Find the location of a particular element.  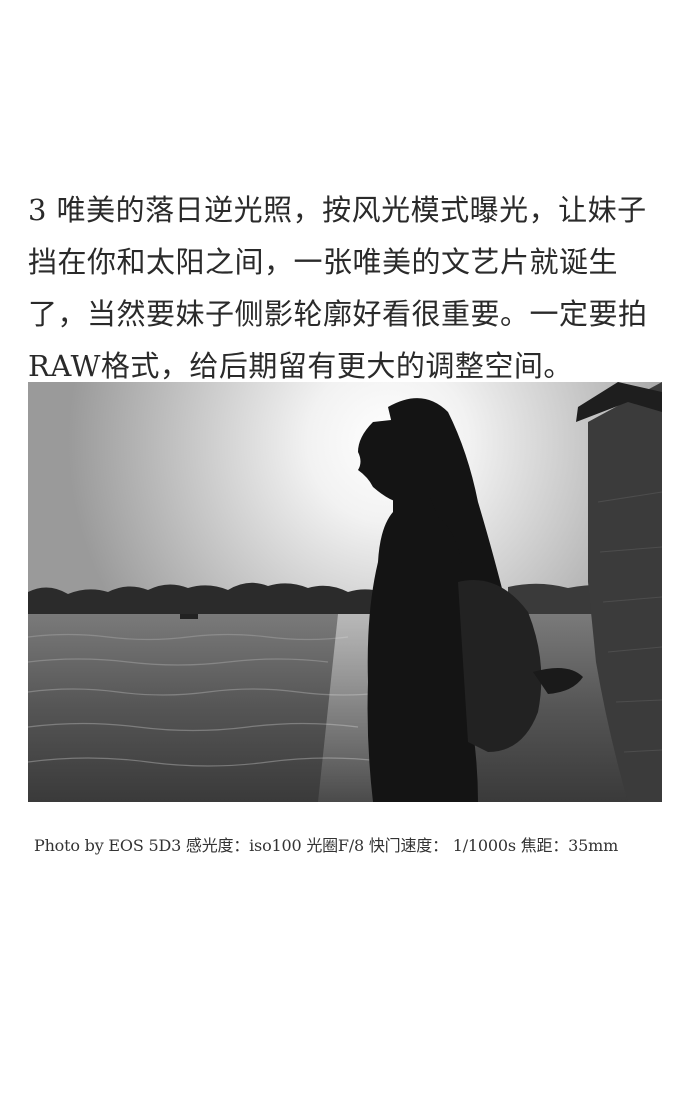

paragraph-line: 挡在你和太阳之间，一张唯美的文艺片就诞生 is located at coordinates (323, 262).